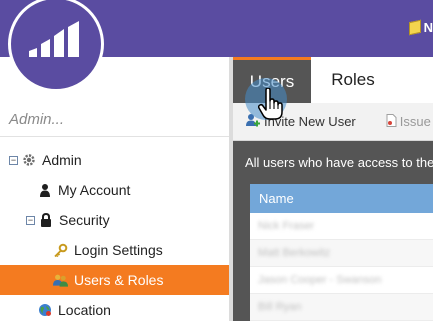 Image resolution: width=433 pixels, height=321 pixels. Describe the element at coordinates (84, 220) in the screenshot. I see `tree-item-label: Security` at that location.